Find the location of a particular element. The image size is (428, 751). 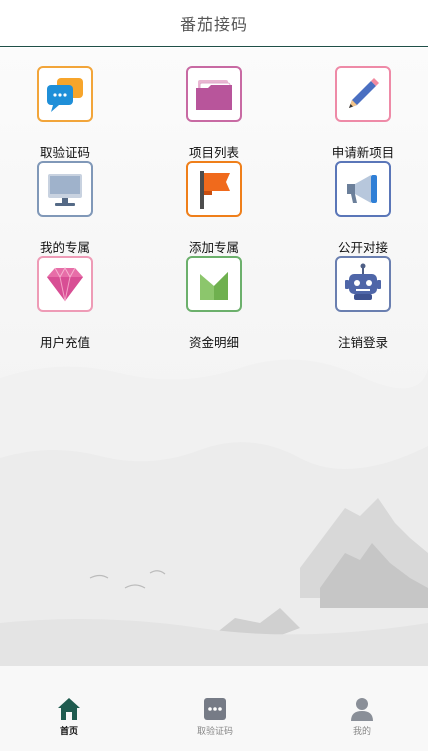

tile-project-list is located at coordinates (214, 94).